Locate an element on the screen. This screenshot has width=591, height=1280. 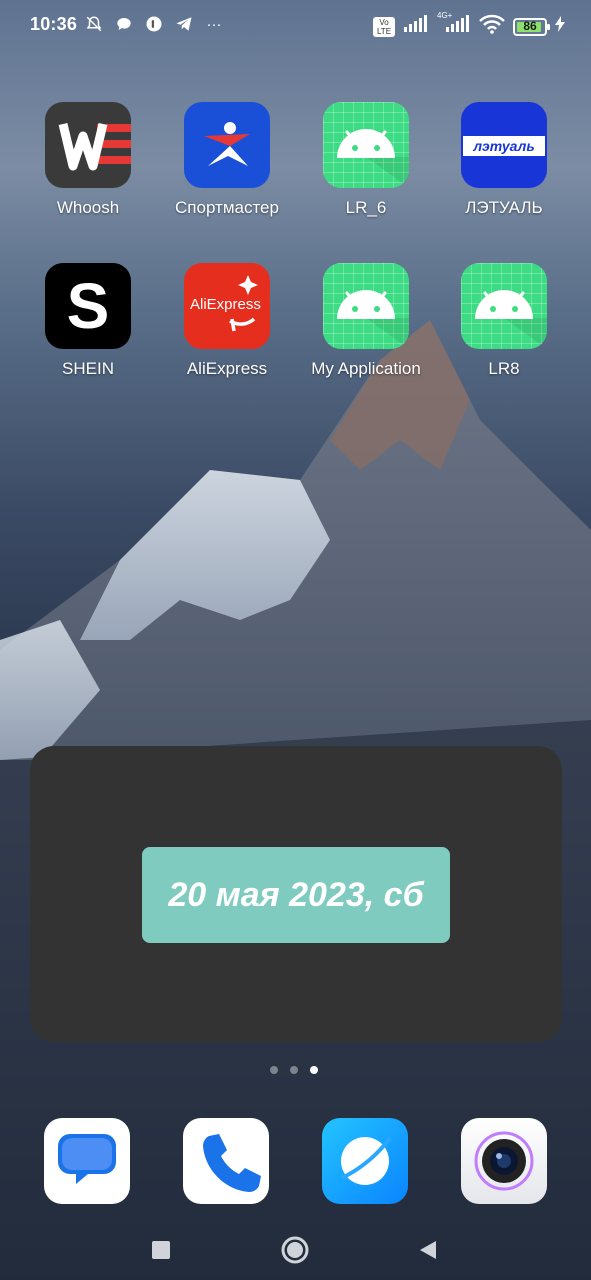
app-lr8: LR8 is located at coordinates (504, 321).